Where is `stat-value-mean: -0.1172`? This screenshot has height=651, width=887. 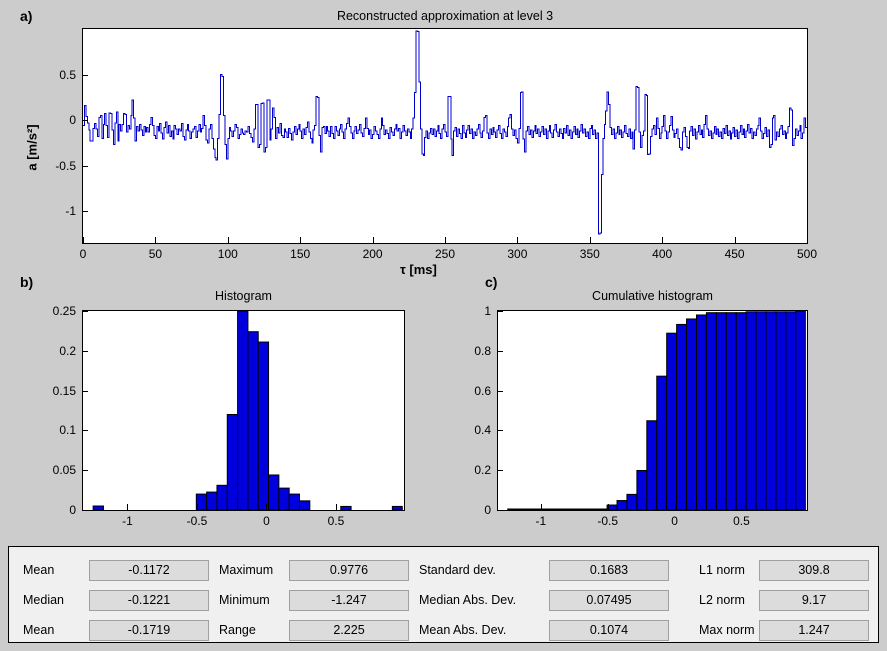
stat-value-mean: -0.1172 is located at coordinates (149, 570).